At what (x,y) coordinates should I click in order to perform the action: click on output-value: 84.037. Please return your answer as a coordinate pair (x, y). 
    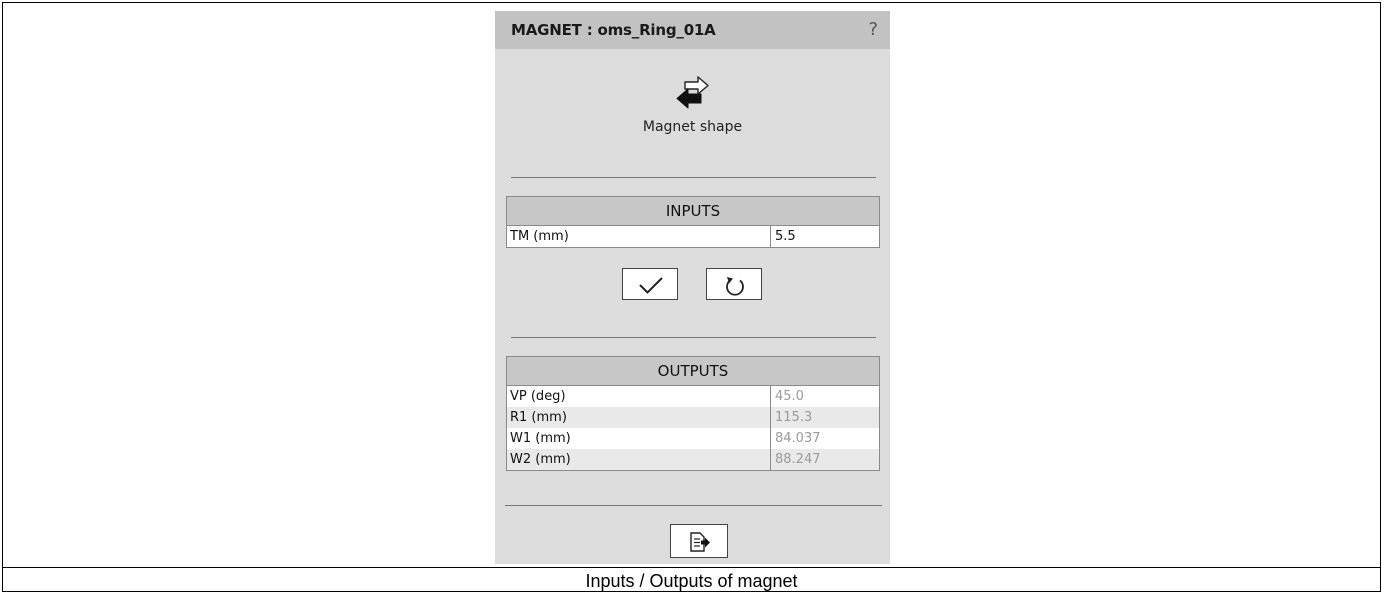
    Looking at the image, I should click on (824, 438).